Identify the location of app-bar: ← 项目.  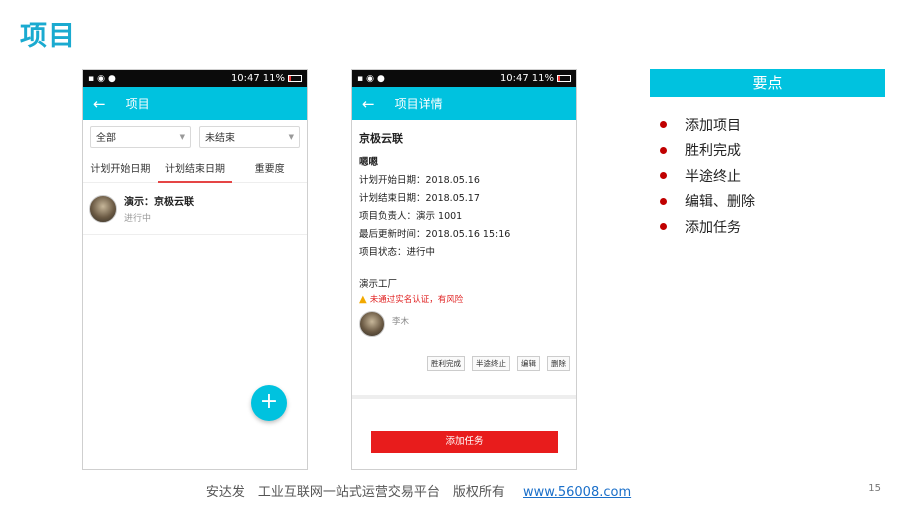
(195, 103).